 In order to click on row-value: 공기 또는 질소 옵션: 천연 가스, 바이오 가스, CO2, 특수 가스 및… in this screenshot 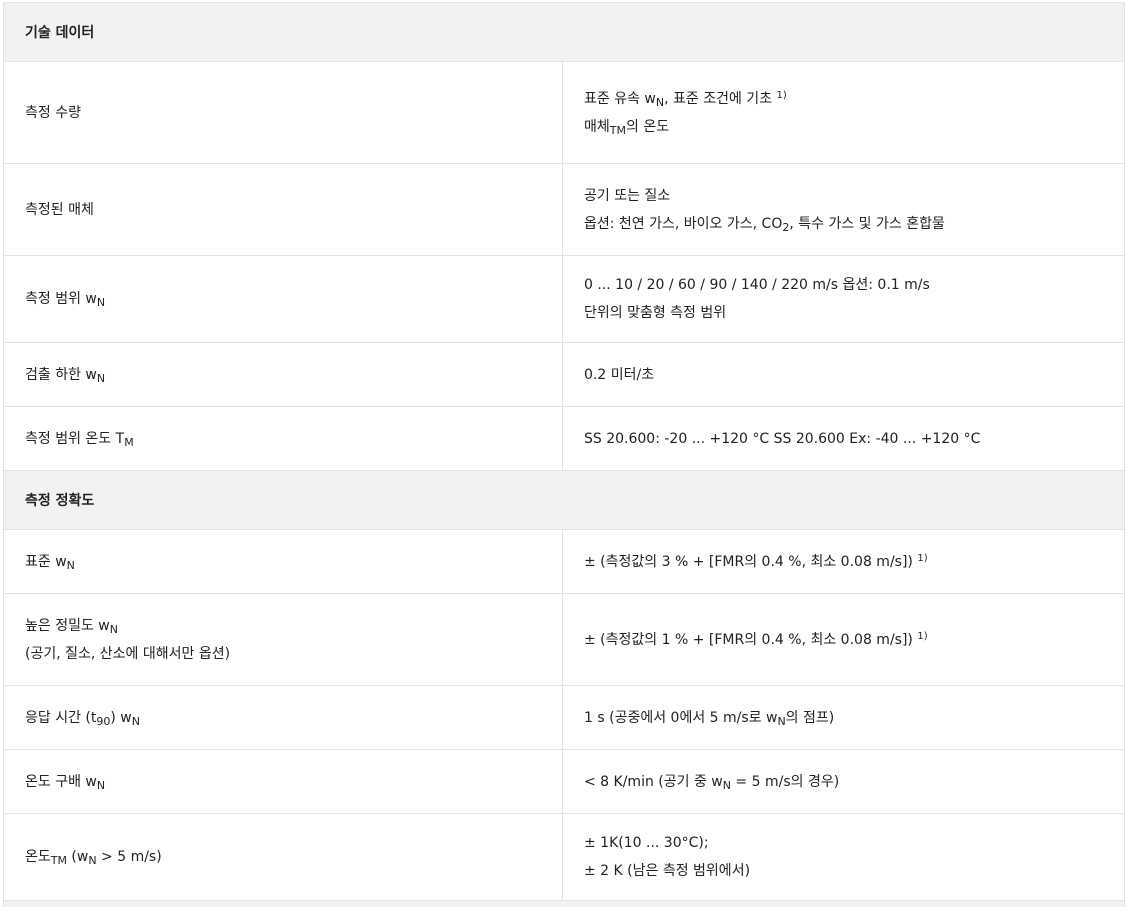, I will do `click(764, 210)`.